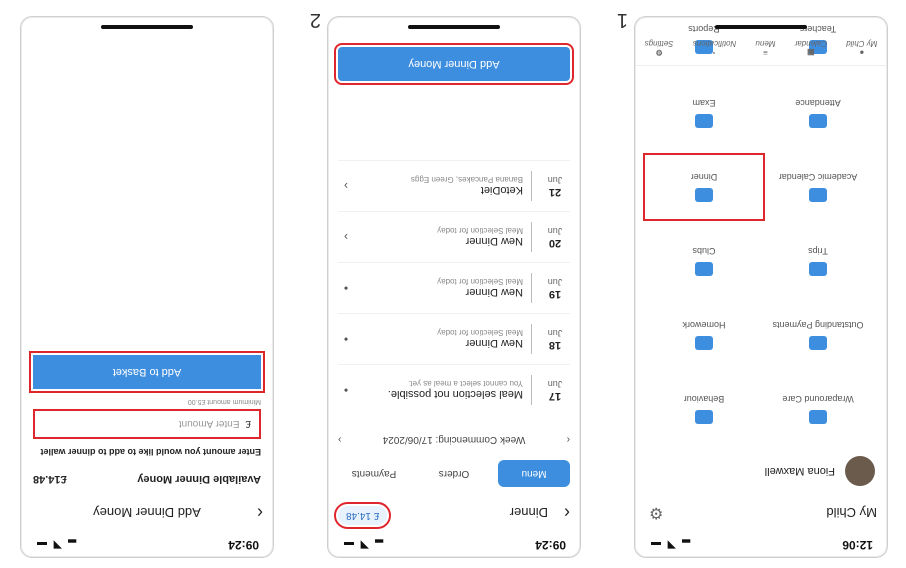 The height and width of the screenshot is (568, 906). I want to click on amount-placeholder: Enter Amount, so click(209, 424).